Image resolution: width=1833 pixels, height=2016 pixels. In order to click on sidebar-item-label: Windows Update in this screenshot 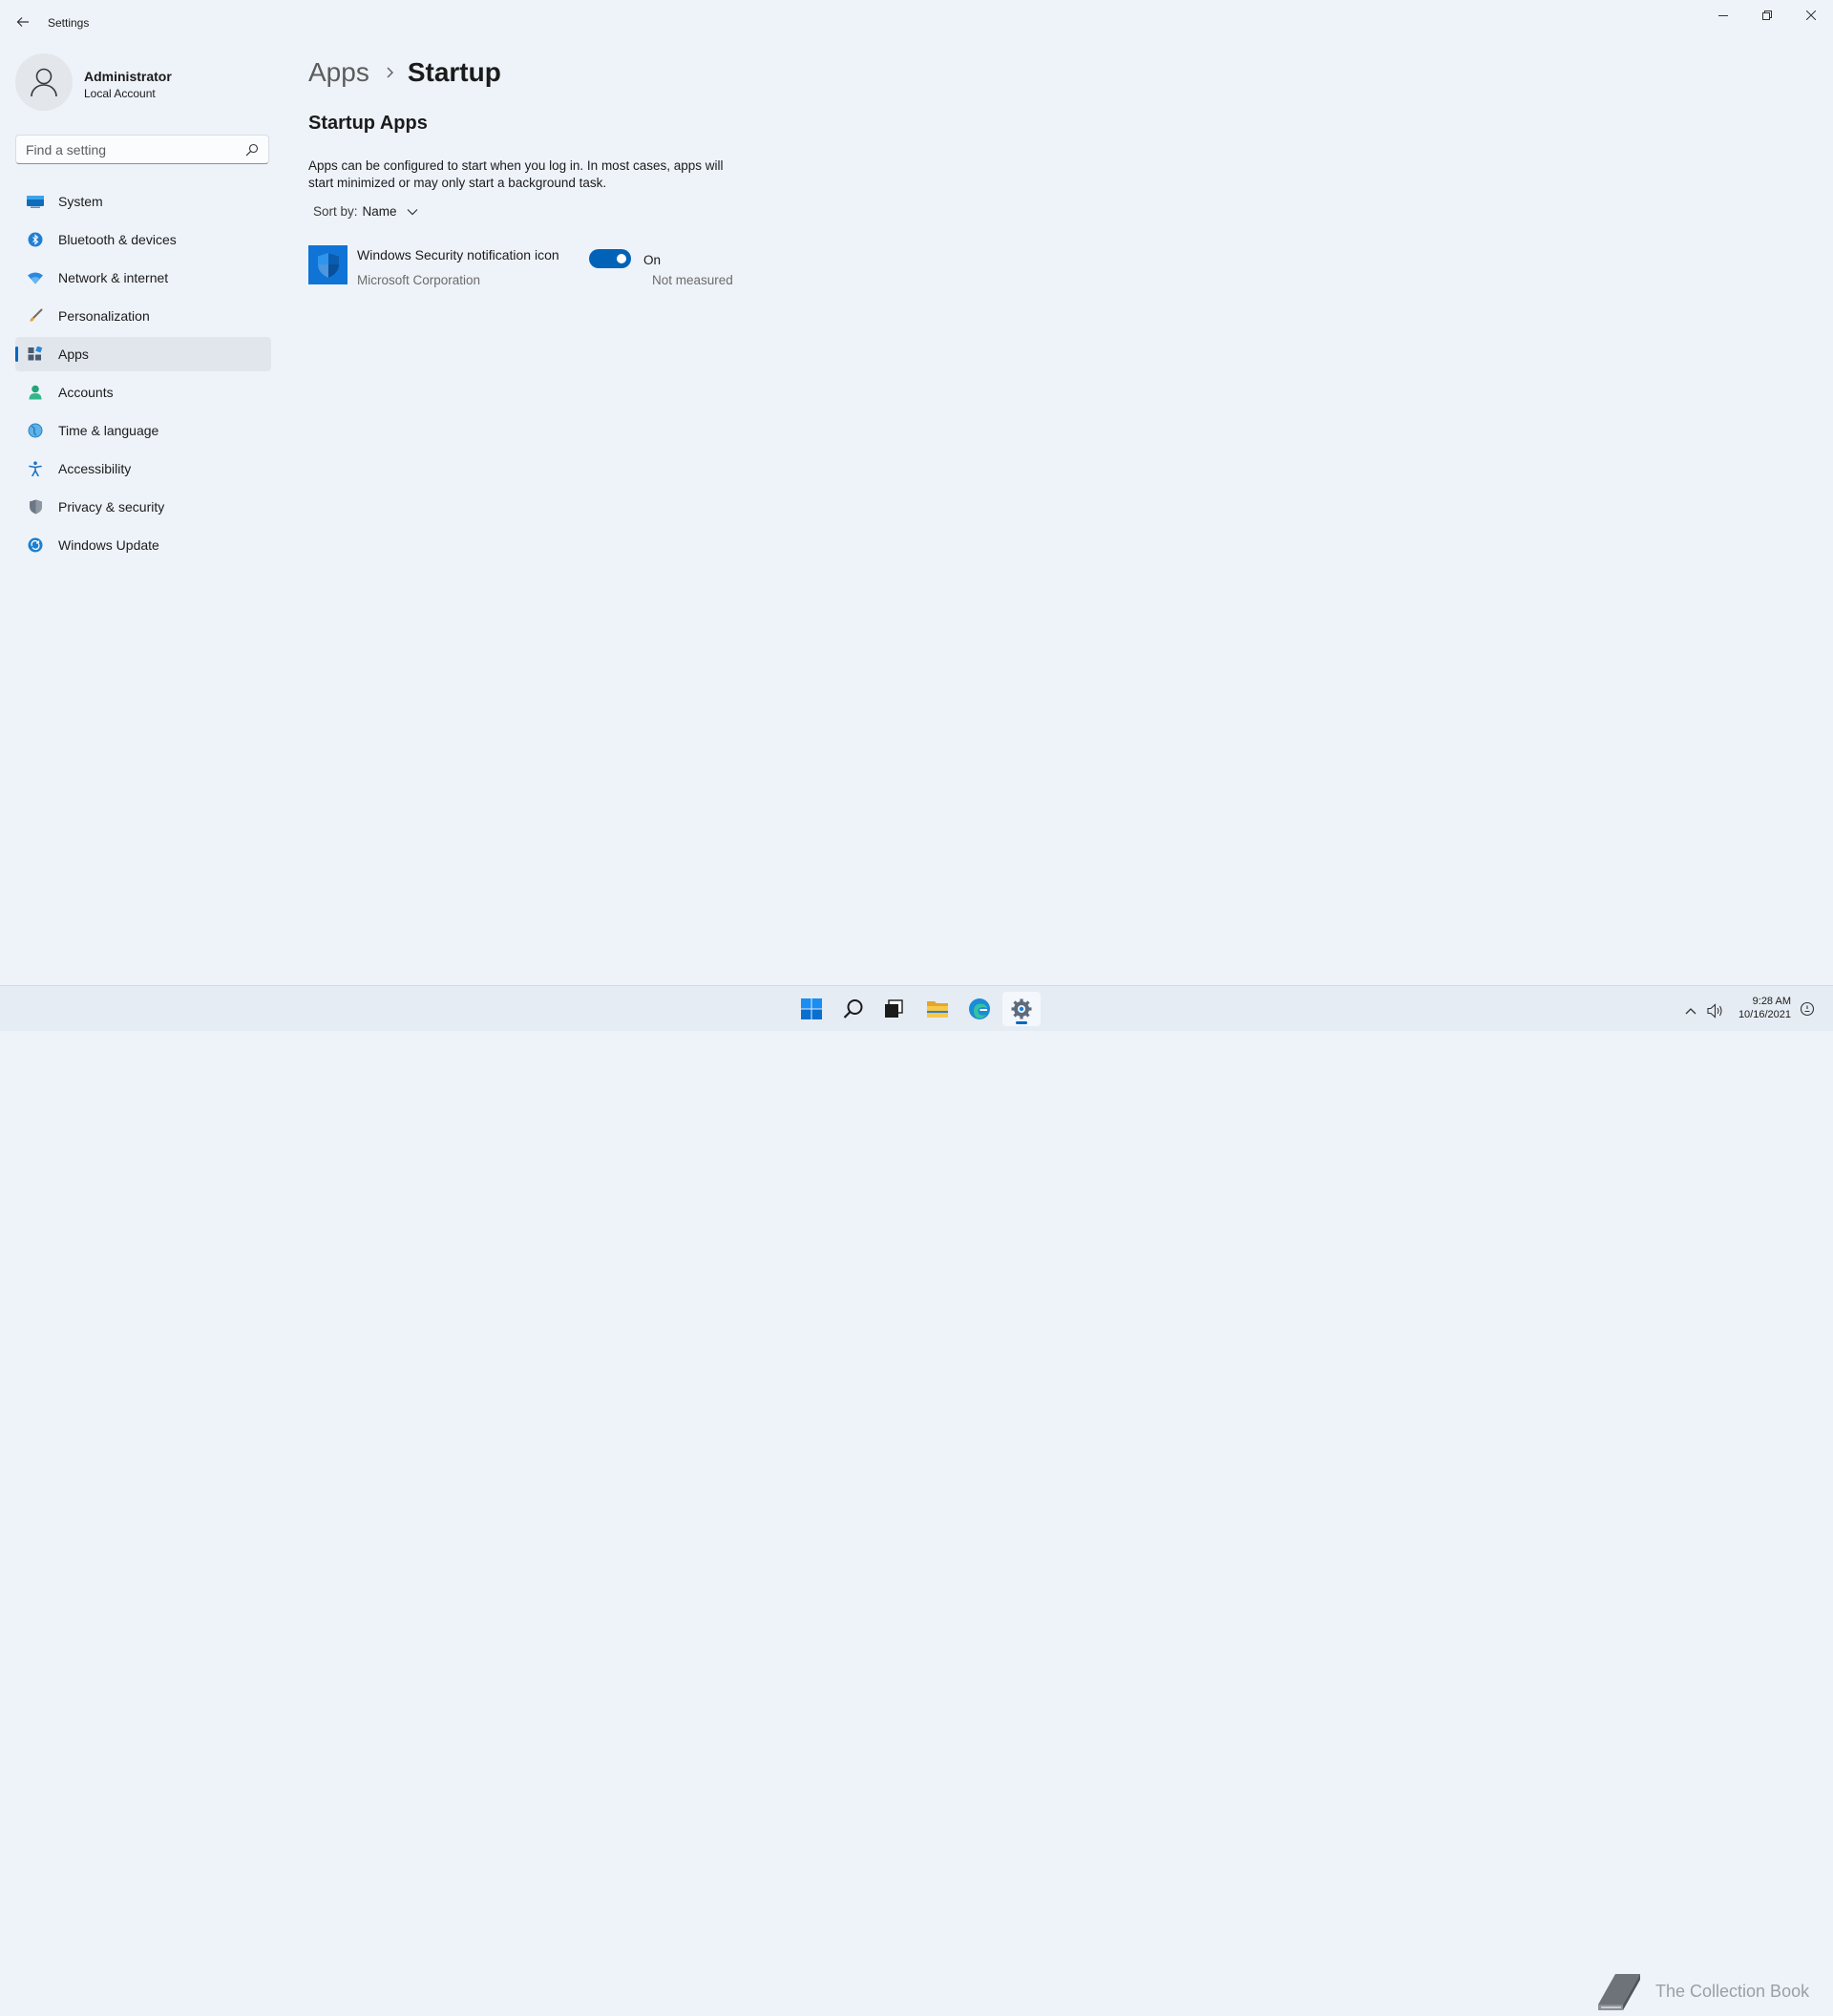, I will do `click(108, 545)`.